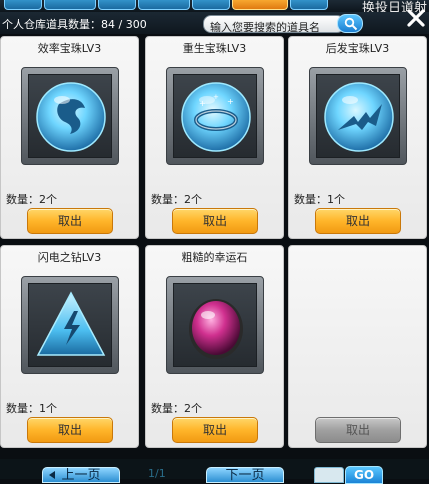  I want to click on warehouse-header: 个人仓库道具数量：84 / 300, so click(214, 23).